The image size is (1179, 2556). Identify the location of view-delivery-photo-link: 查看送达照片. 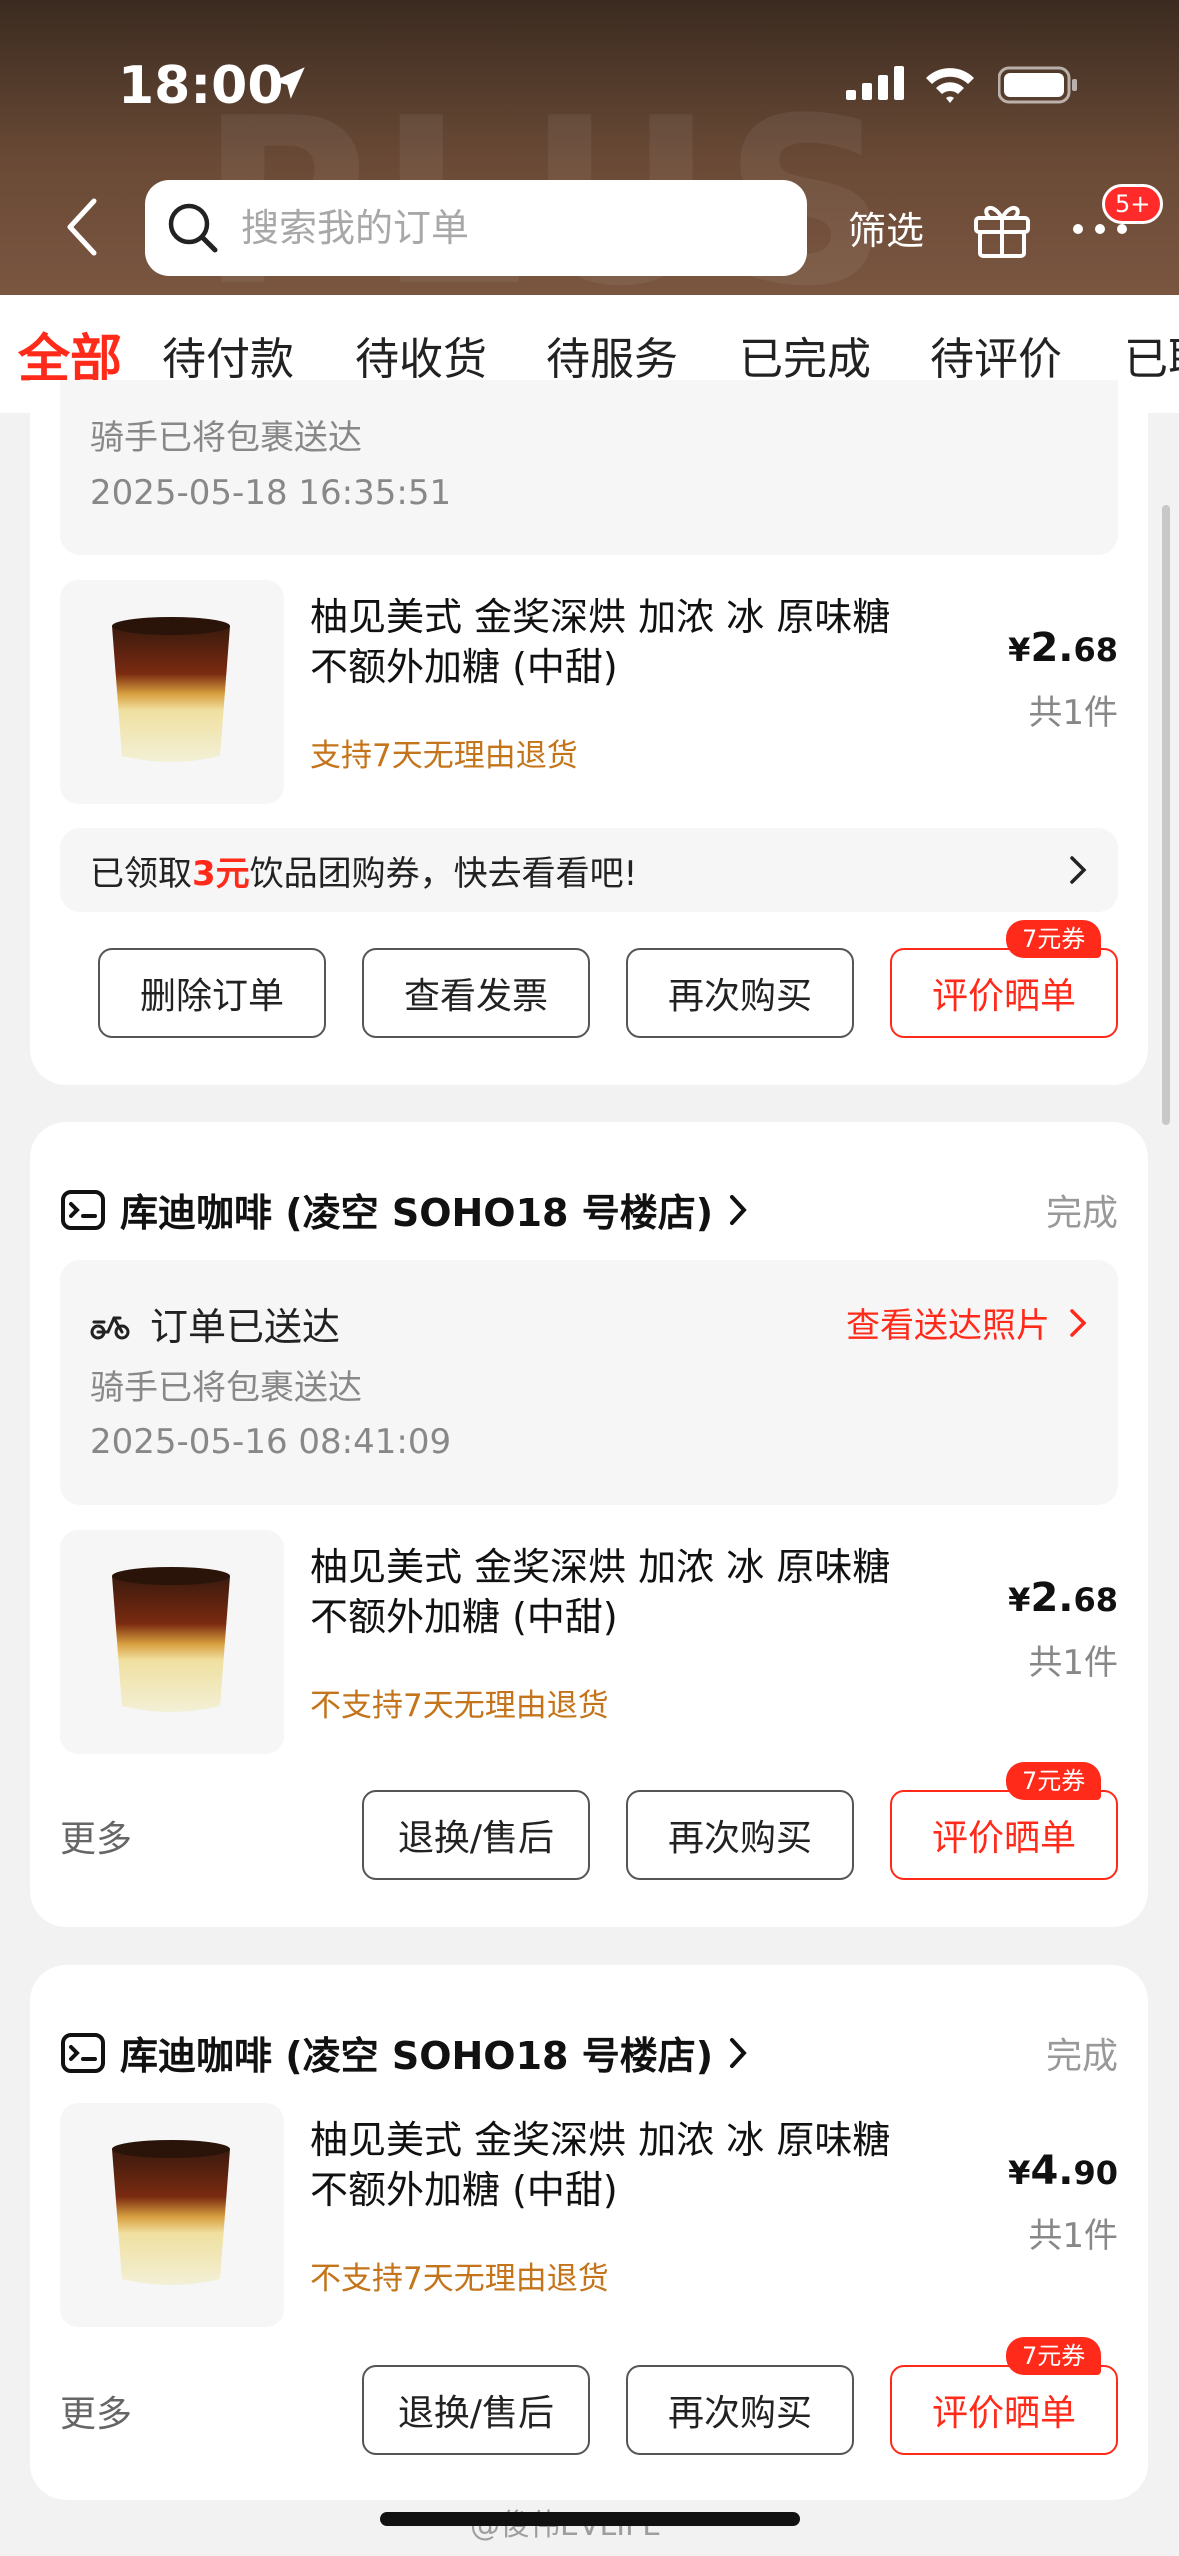
(967, 1322).